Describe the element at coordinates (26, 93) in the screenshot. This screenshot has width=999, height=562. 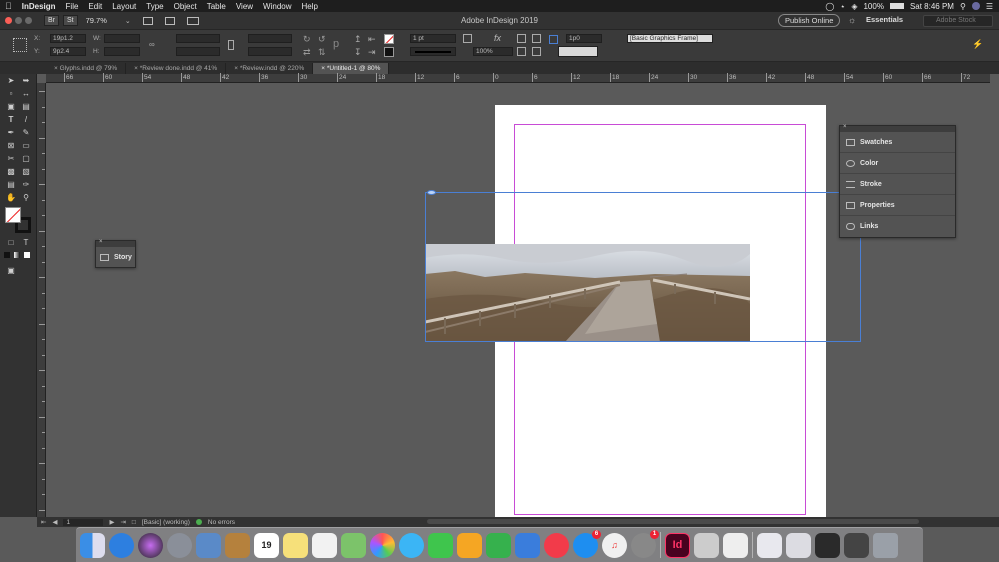
I see `gap-tool-icon: ↔` at that location.